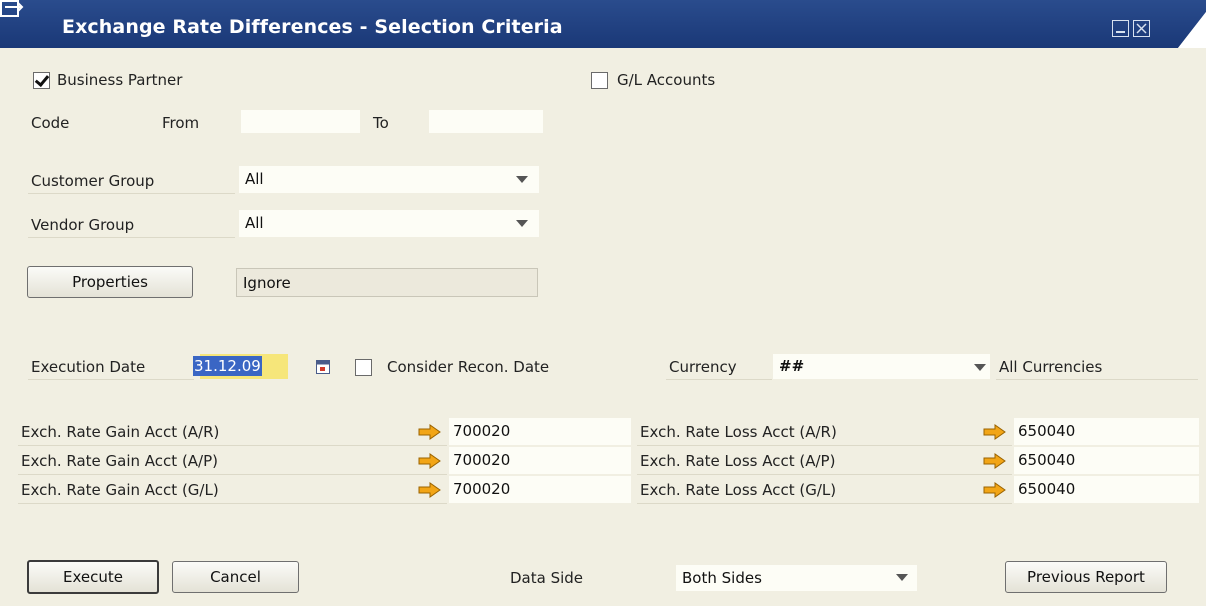 This screenshot has width=1206, height=606. What do you see at coordinates (50, 123) in the screenshot?
I see `code-label: Code` at bounding box center [50, 123].